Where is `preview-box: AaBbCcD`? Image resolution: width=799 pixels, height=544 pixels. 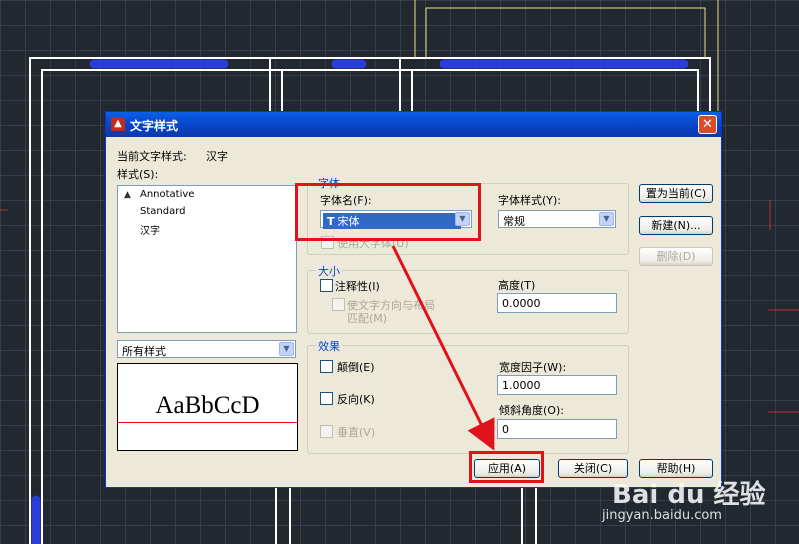 preview-box: AaBbCcD is located at coordinates (207, 407).